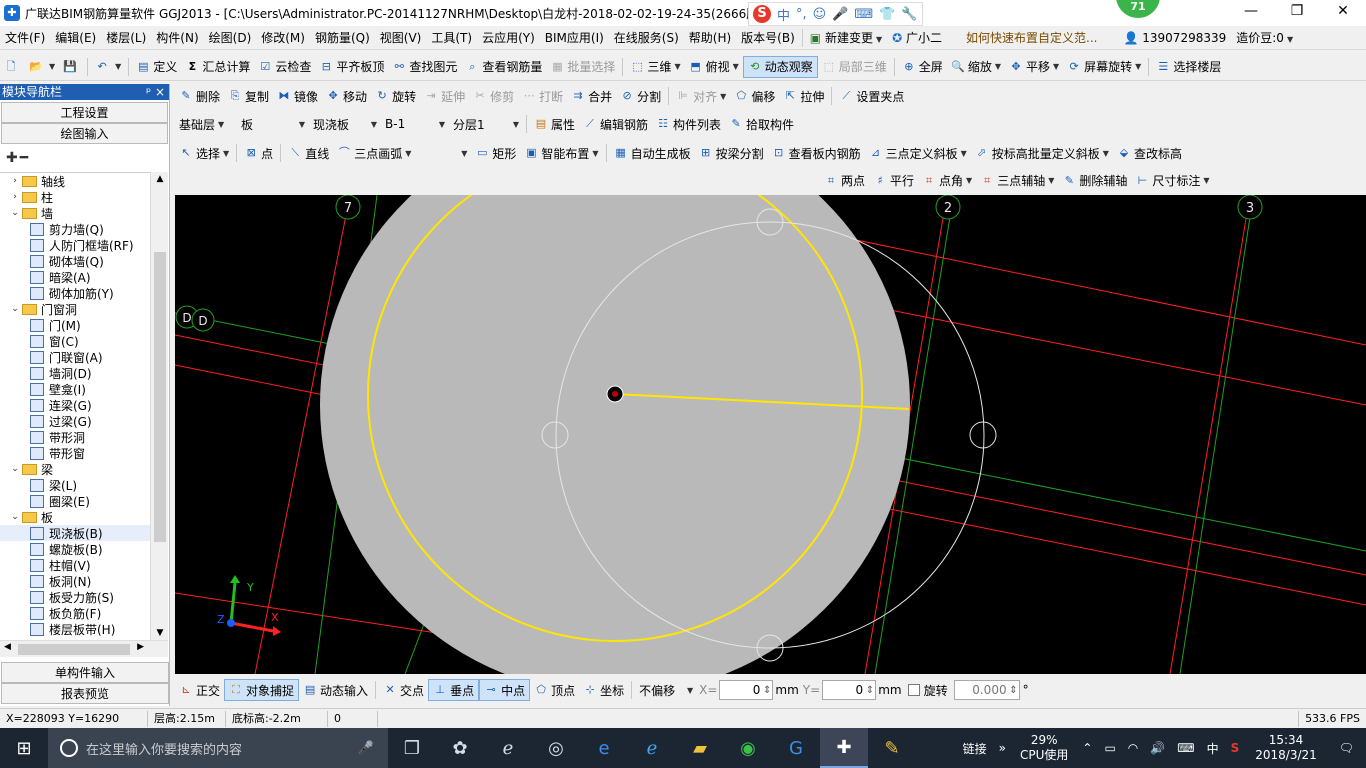  Describe the element at coordinates (1174, 38) in the screenshot. I see `user-account: 👤 13907298339` at that location.